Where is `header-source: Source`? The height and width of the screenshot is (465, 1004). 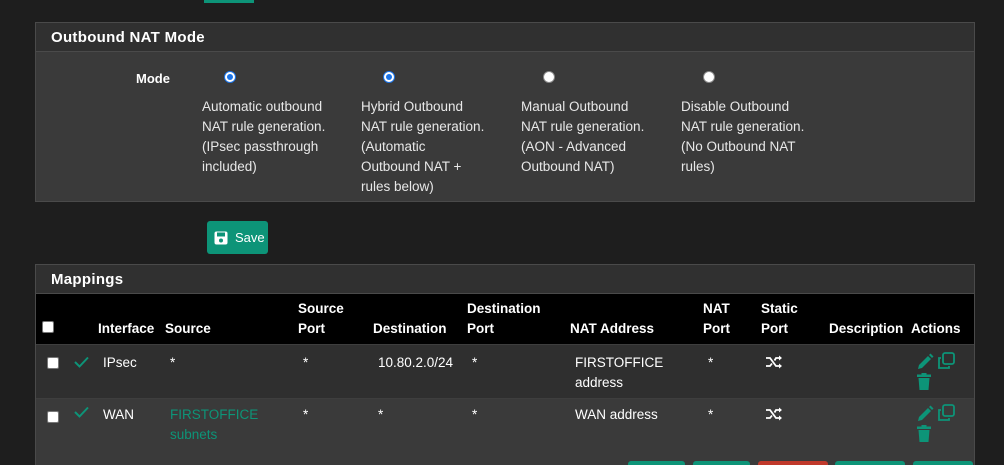 header-source: Source is located at coordinates (188, 328).